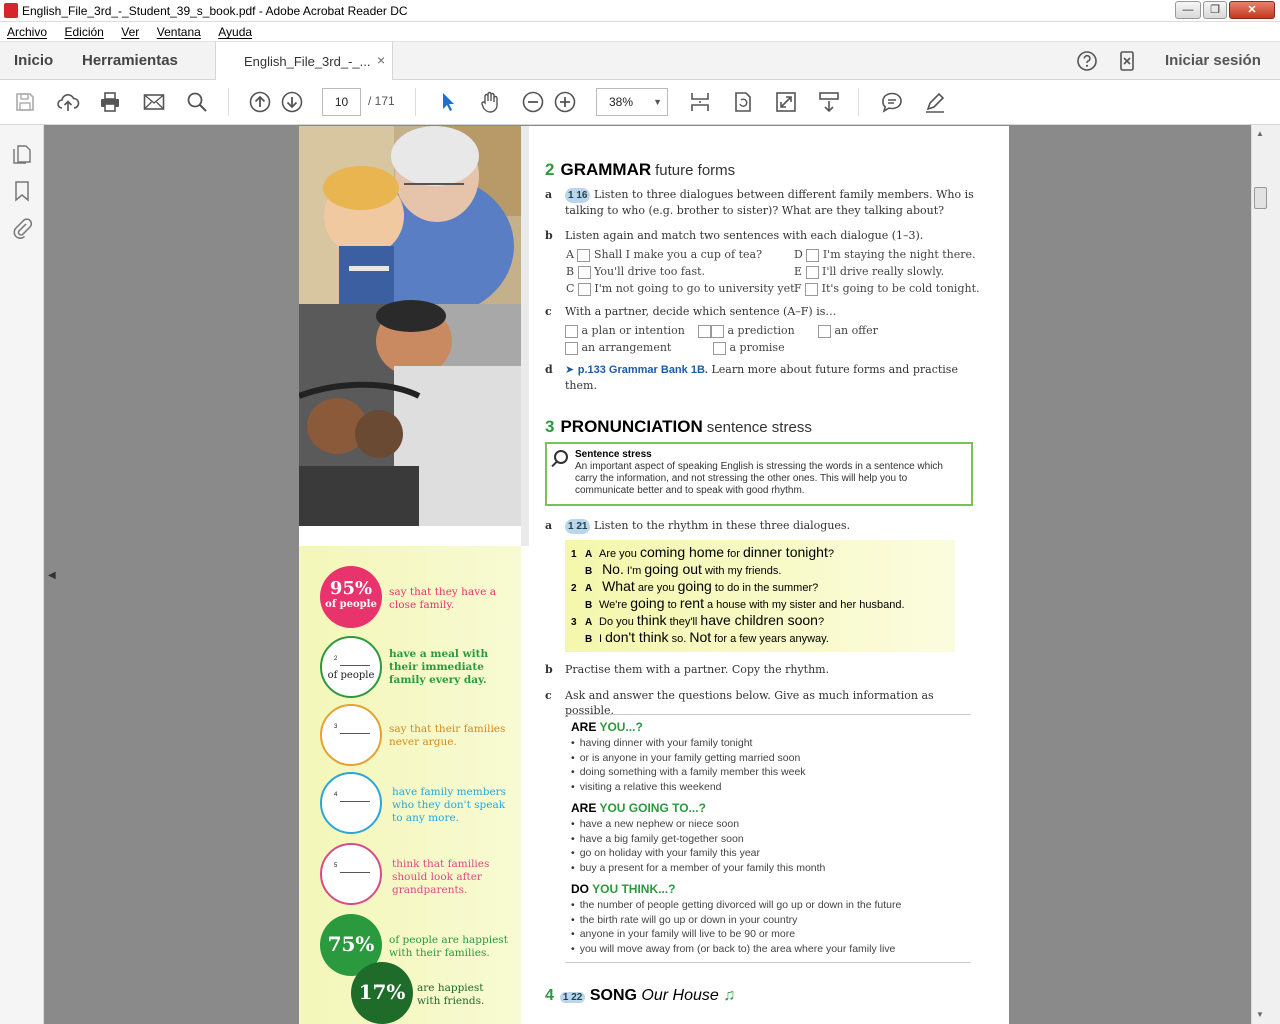 The height and width of the screenshot is (1024, 1280). I want to click on stat-text: say that they have a close family., so click(442, 598).